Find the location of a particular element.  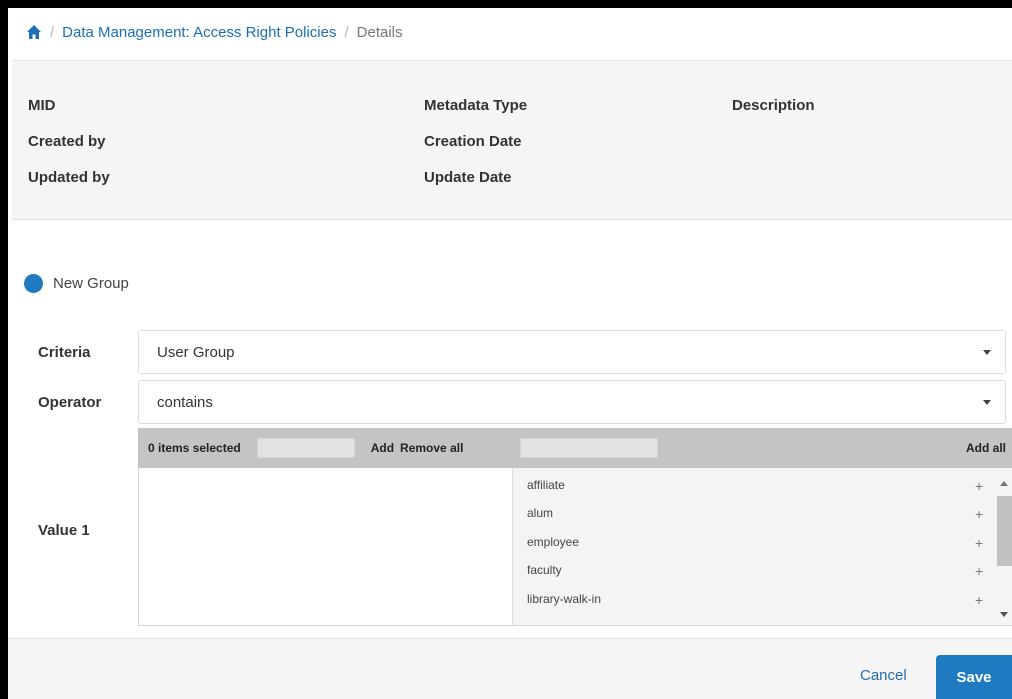

criteria-select: User Group is located at coordinates (572, 352).